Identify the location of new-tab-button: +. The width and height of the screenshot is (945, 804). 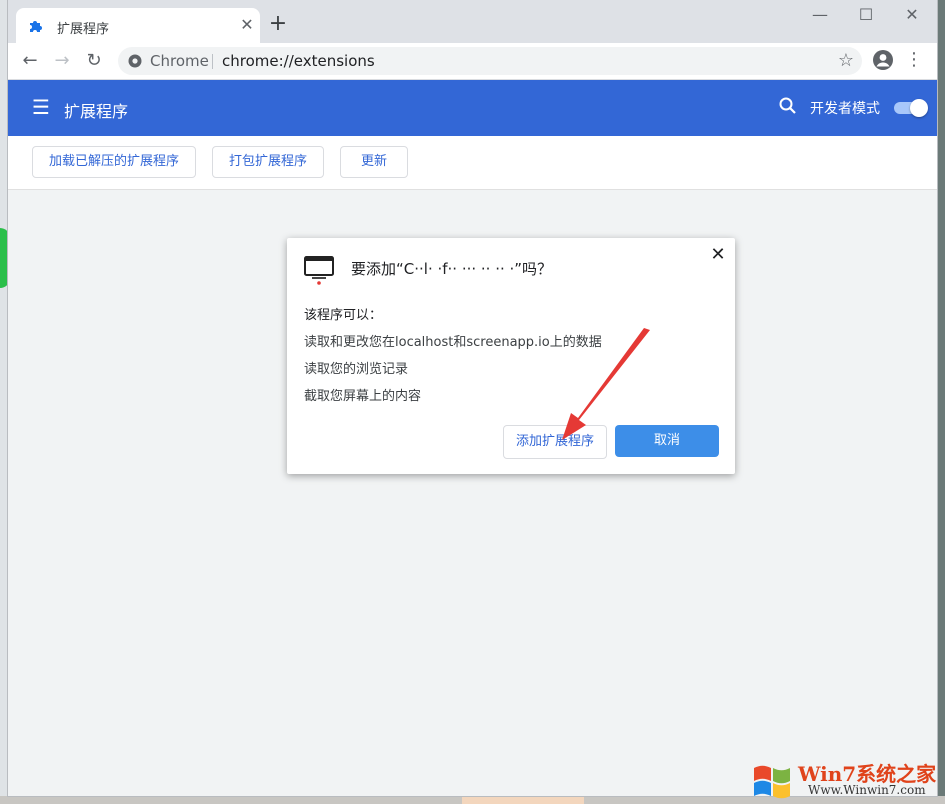
(278, 24).